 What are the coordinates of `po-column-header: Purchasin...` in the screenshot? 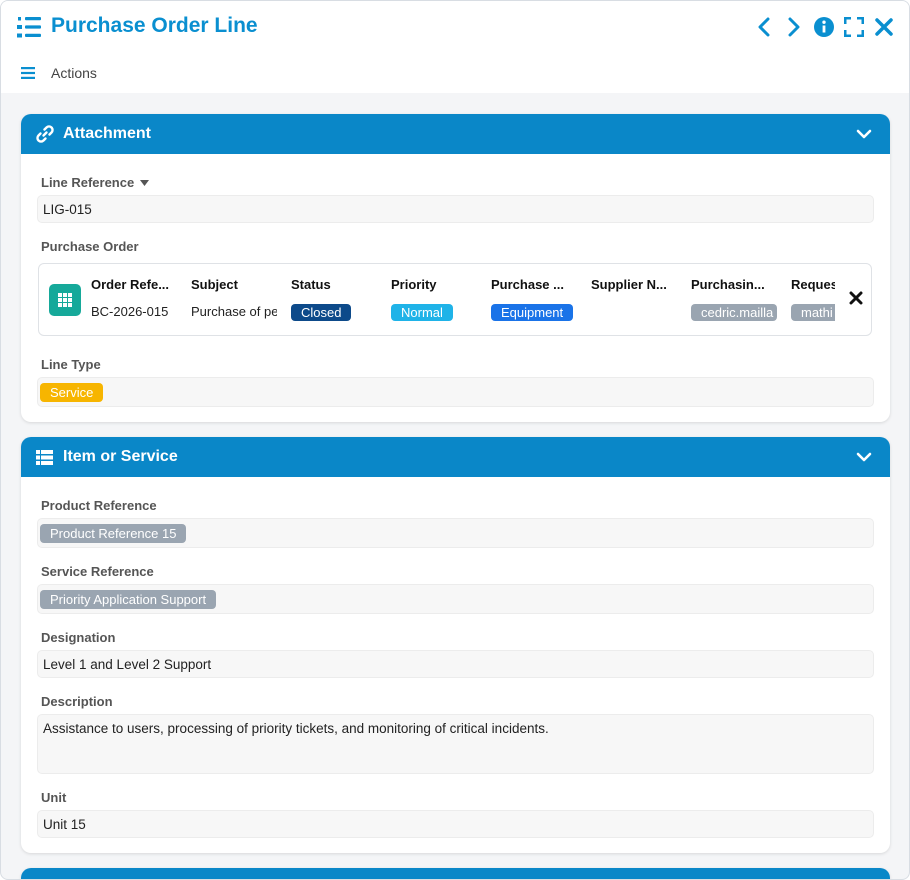 It's located at (728, 284).